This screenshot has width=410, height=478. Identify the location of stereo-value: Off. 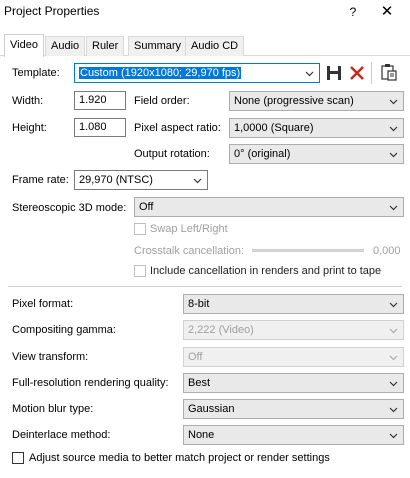
(146, 207).